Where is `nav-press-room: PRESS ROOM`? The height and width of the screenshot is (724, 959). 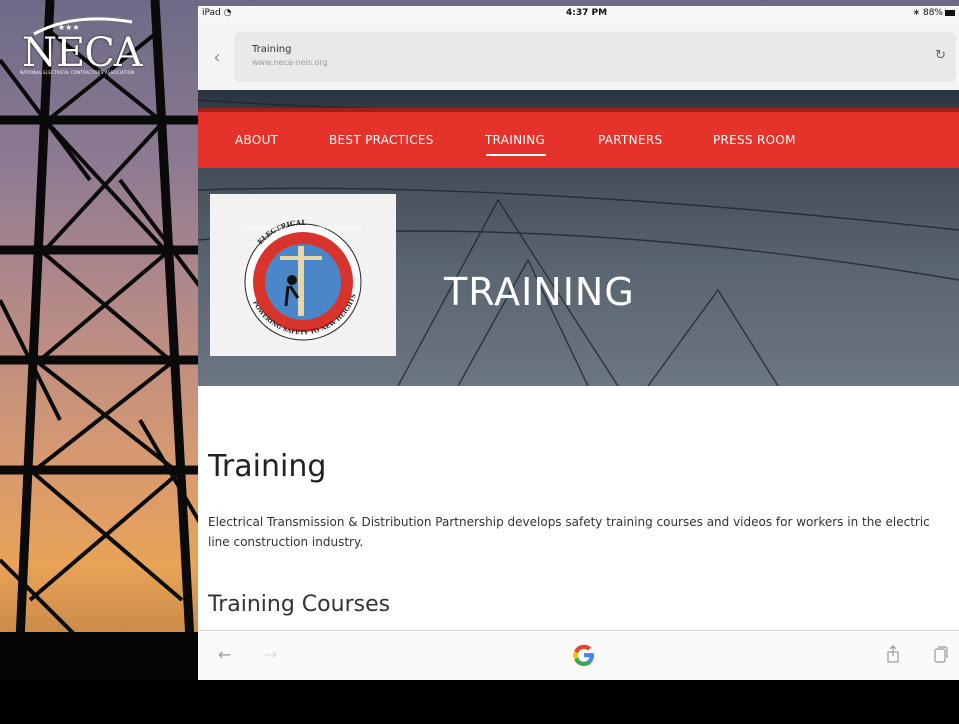
nav-press-room: PRESS ROOM is located at coordinates (754, 140).